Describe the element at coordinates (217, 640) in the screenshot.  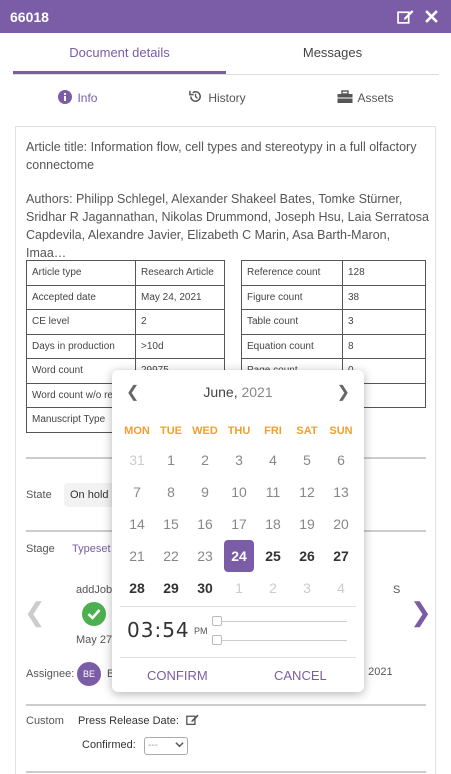
I see `minute-slider-thumb` at that location.